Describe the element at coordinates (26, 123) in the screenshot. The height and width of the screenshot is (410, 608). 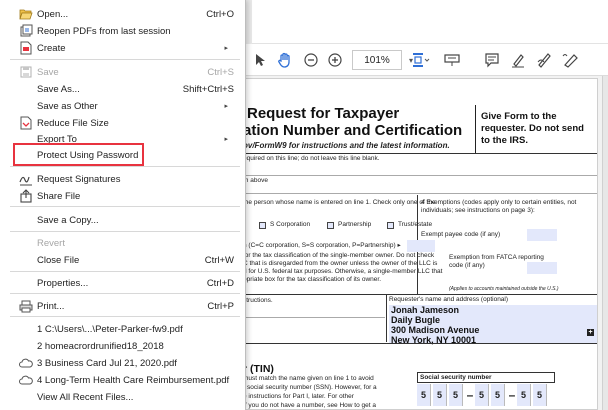
I see `reduce-size-icon` at that location.